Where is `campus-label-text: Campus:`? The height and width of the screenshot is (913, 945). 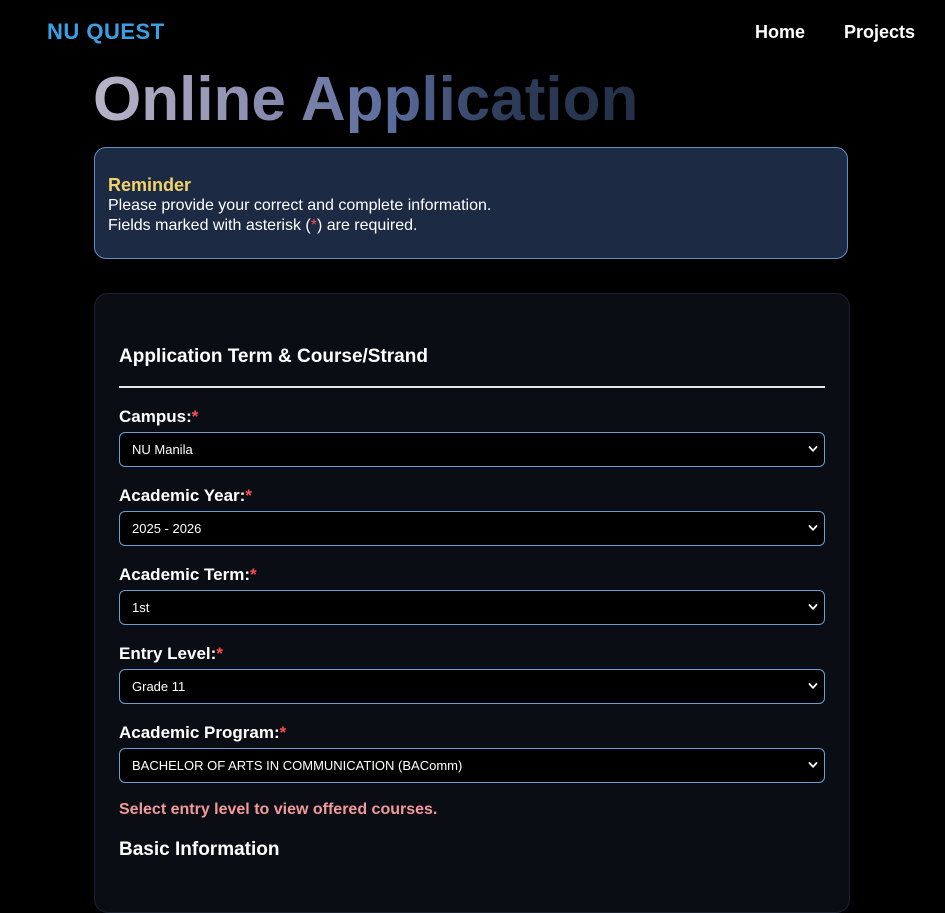 campus-label-text: Campus: is located at coordinates (155, 416).